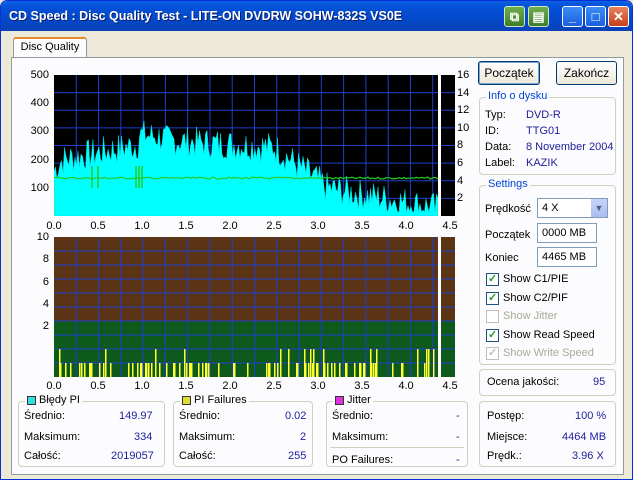  I want to click on checkbox-show-c1-pie, so click(492, 279).